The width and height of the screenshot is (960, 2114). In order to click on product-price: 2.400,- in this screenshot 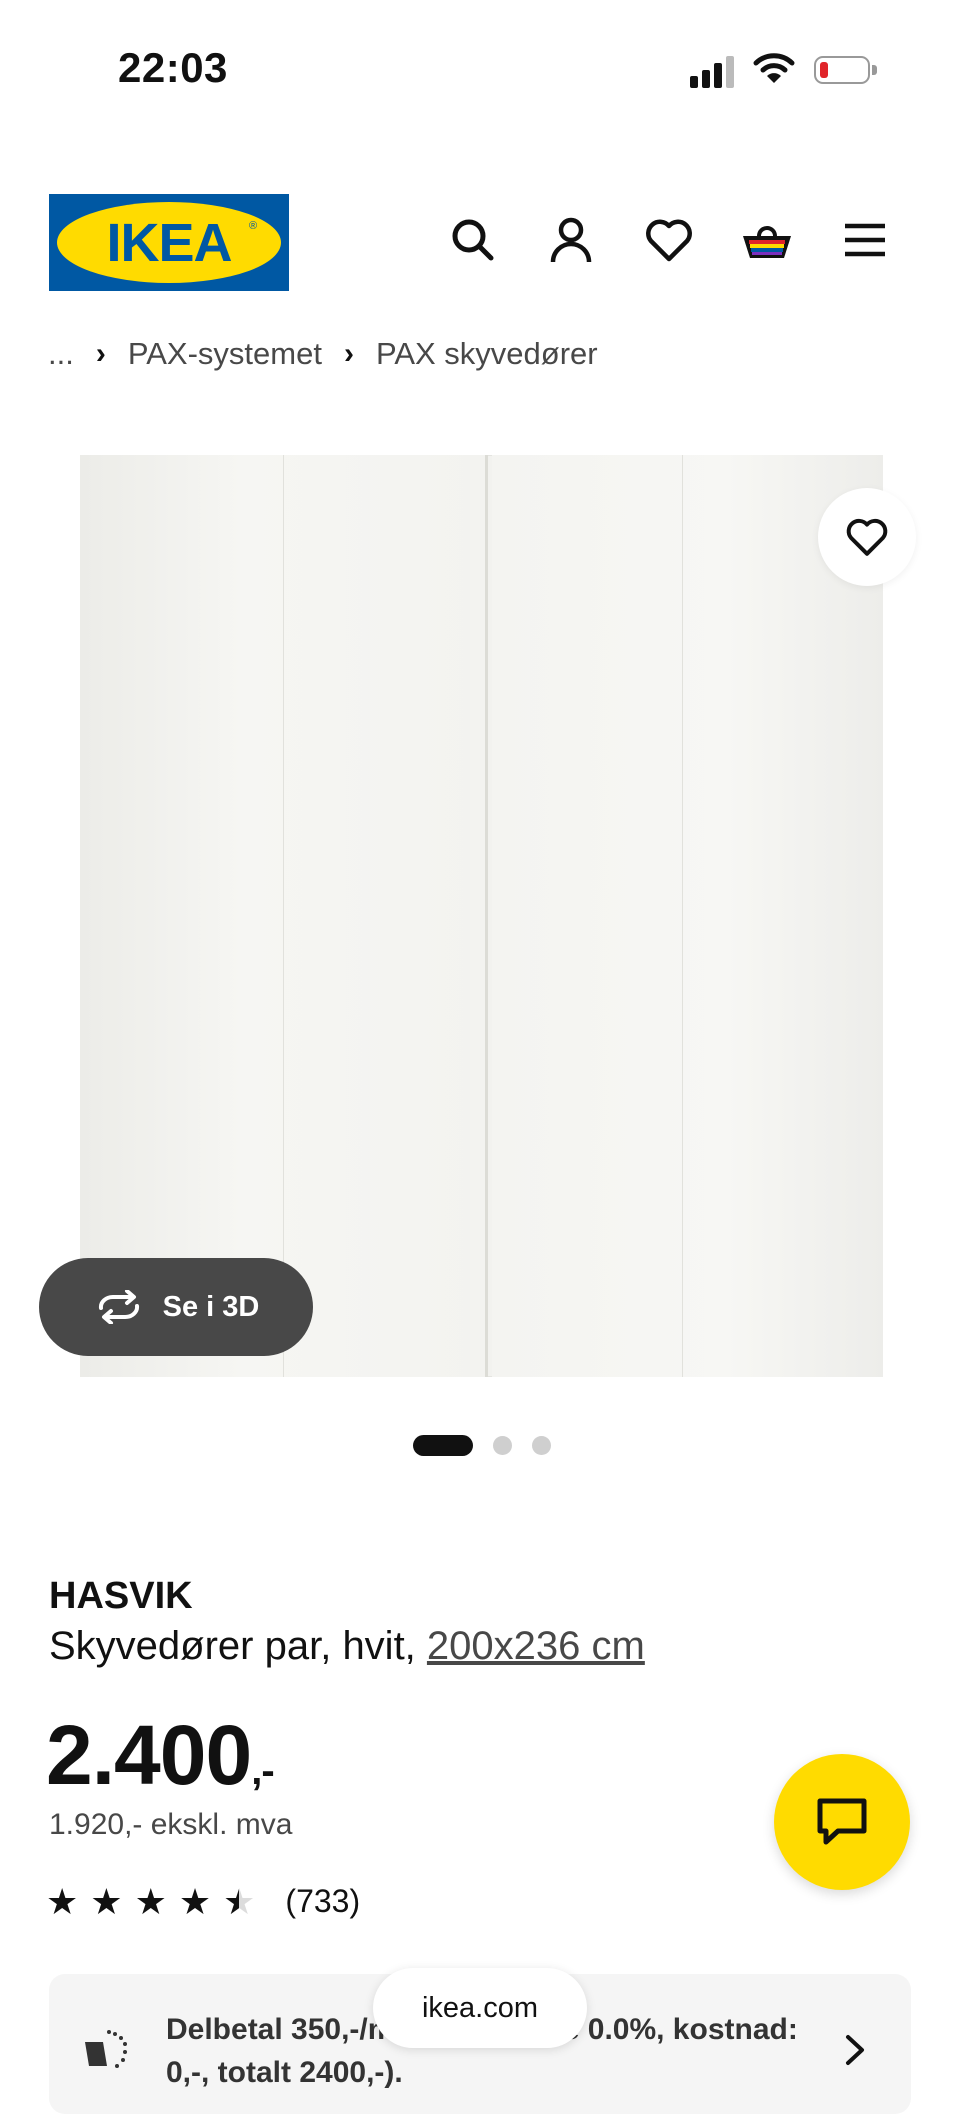, I will do `click(160, 1755)`.